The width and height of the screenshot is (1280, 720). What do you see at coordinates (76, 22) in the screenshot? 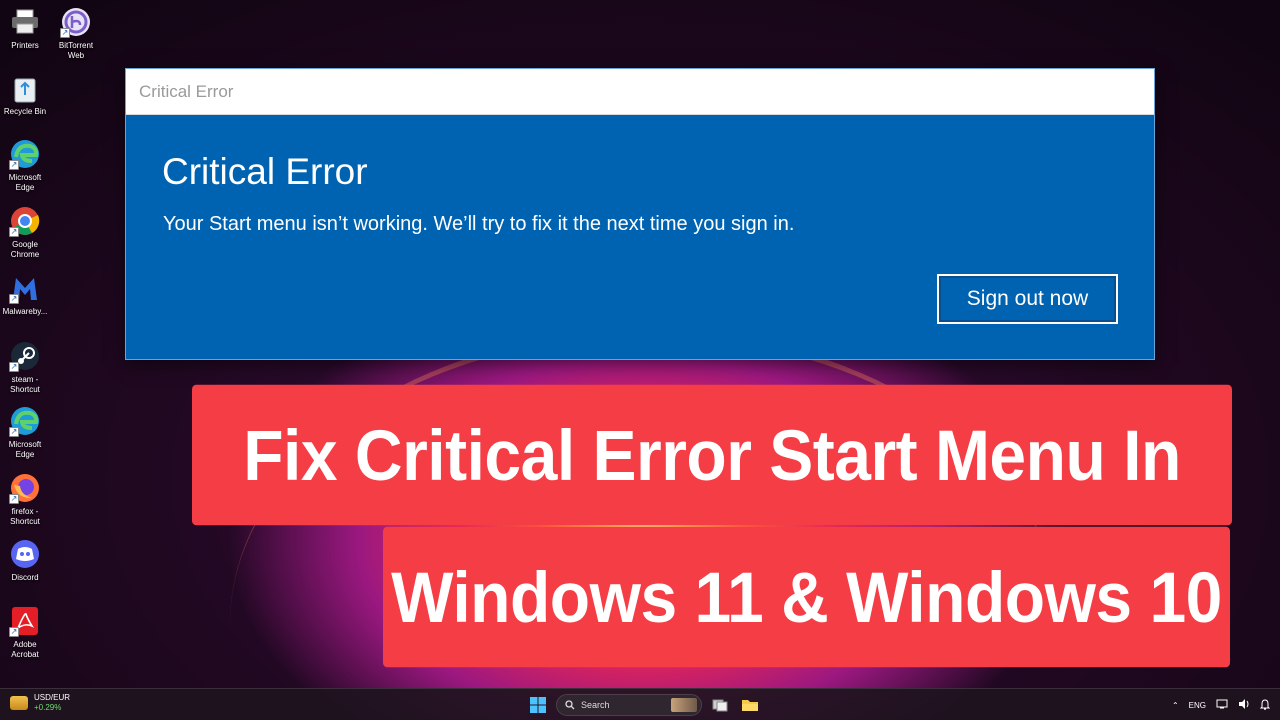
I see `bittorrent-icon: ↗` at bounding box center [76, 22].